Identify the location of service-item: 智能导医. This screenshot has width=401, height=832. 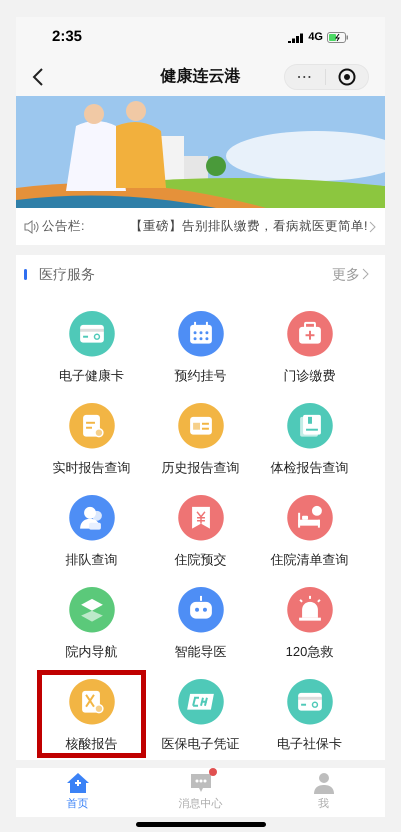
(200, 622).